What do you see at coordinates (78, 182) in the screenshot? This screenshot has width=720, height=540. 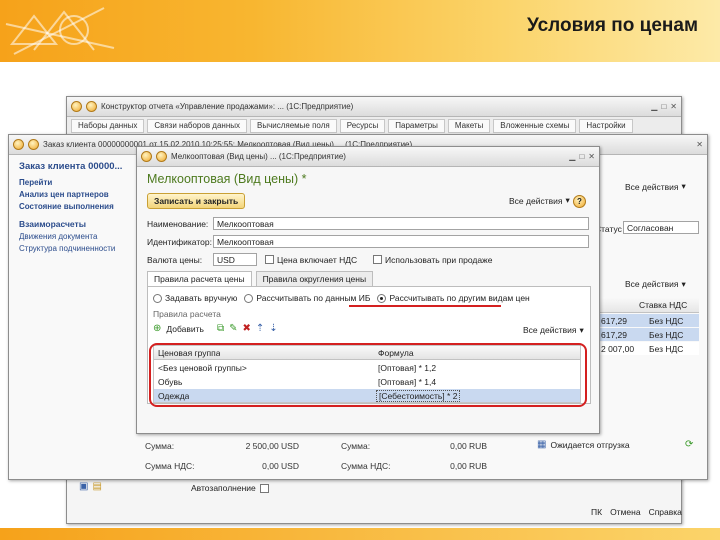 I see `nav-goto: Перейти` at bounding box center [78, 182].